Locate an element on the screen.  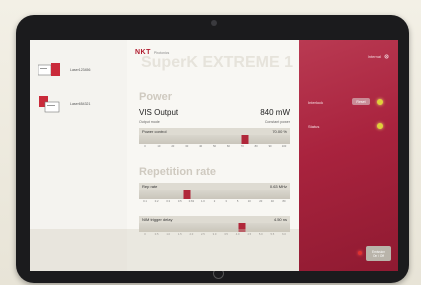
vis-output-value: 840 mW is located at coordinates (275, 112).